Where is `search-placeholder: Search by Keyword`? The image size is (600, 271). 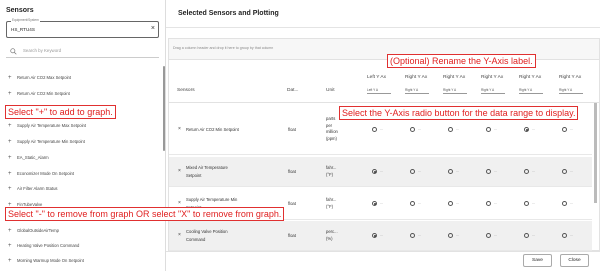 search-placeholder: Search by Keyword is located at coordinates (42, 50).